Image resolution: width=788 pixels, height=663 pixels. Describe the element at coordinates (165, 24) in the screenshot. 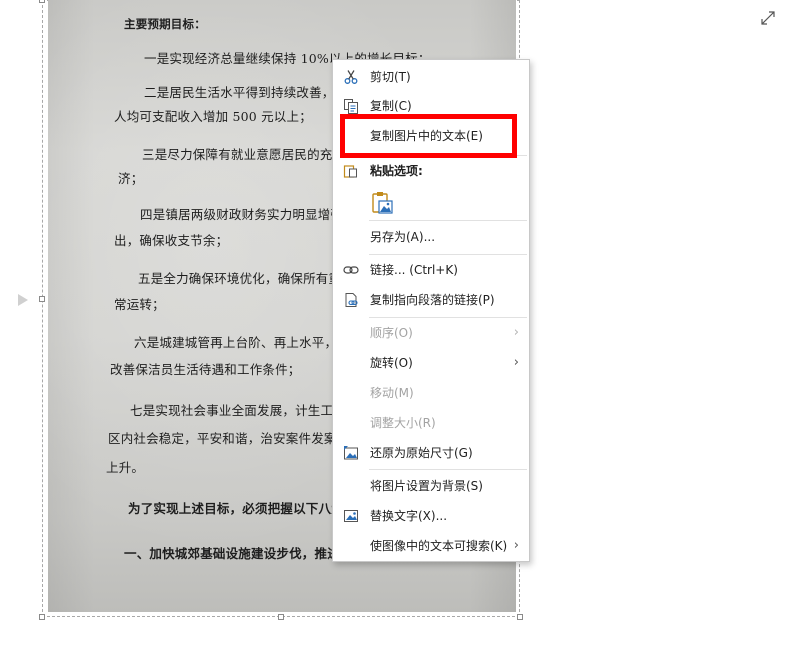

I see `doc-line: 主要预期目标：` at that location.